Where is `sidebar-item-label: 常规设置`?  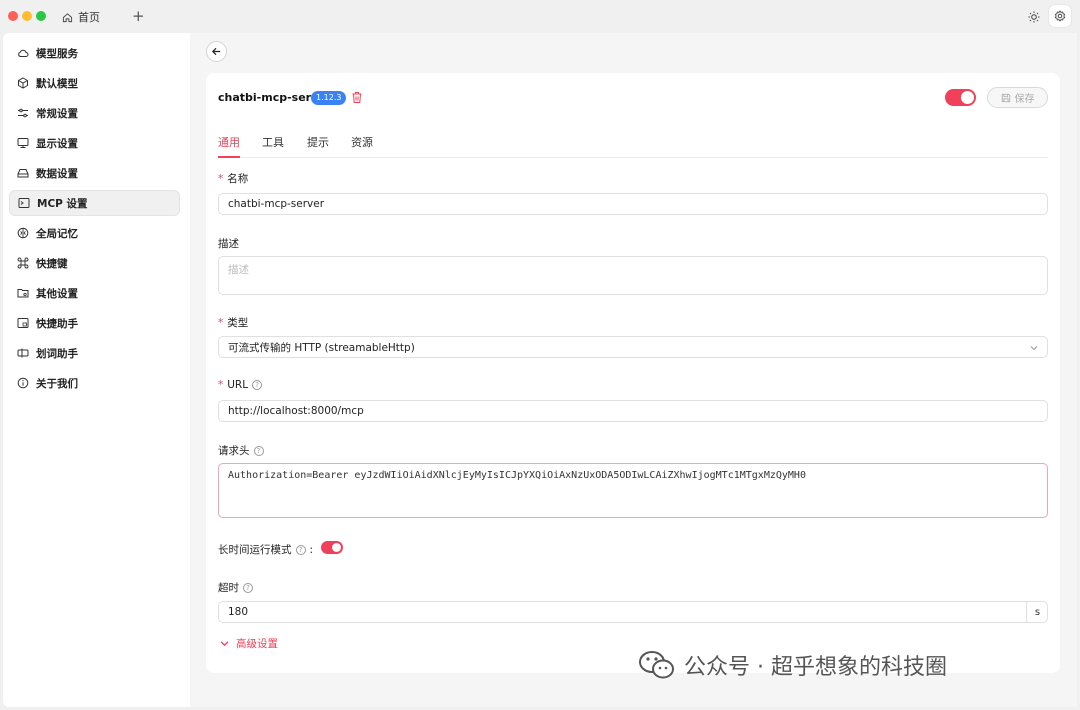
sidebar-item-label: 常规设置 is located at coordinates (57, 113).